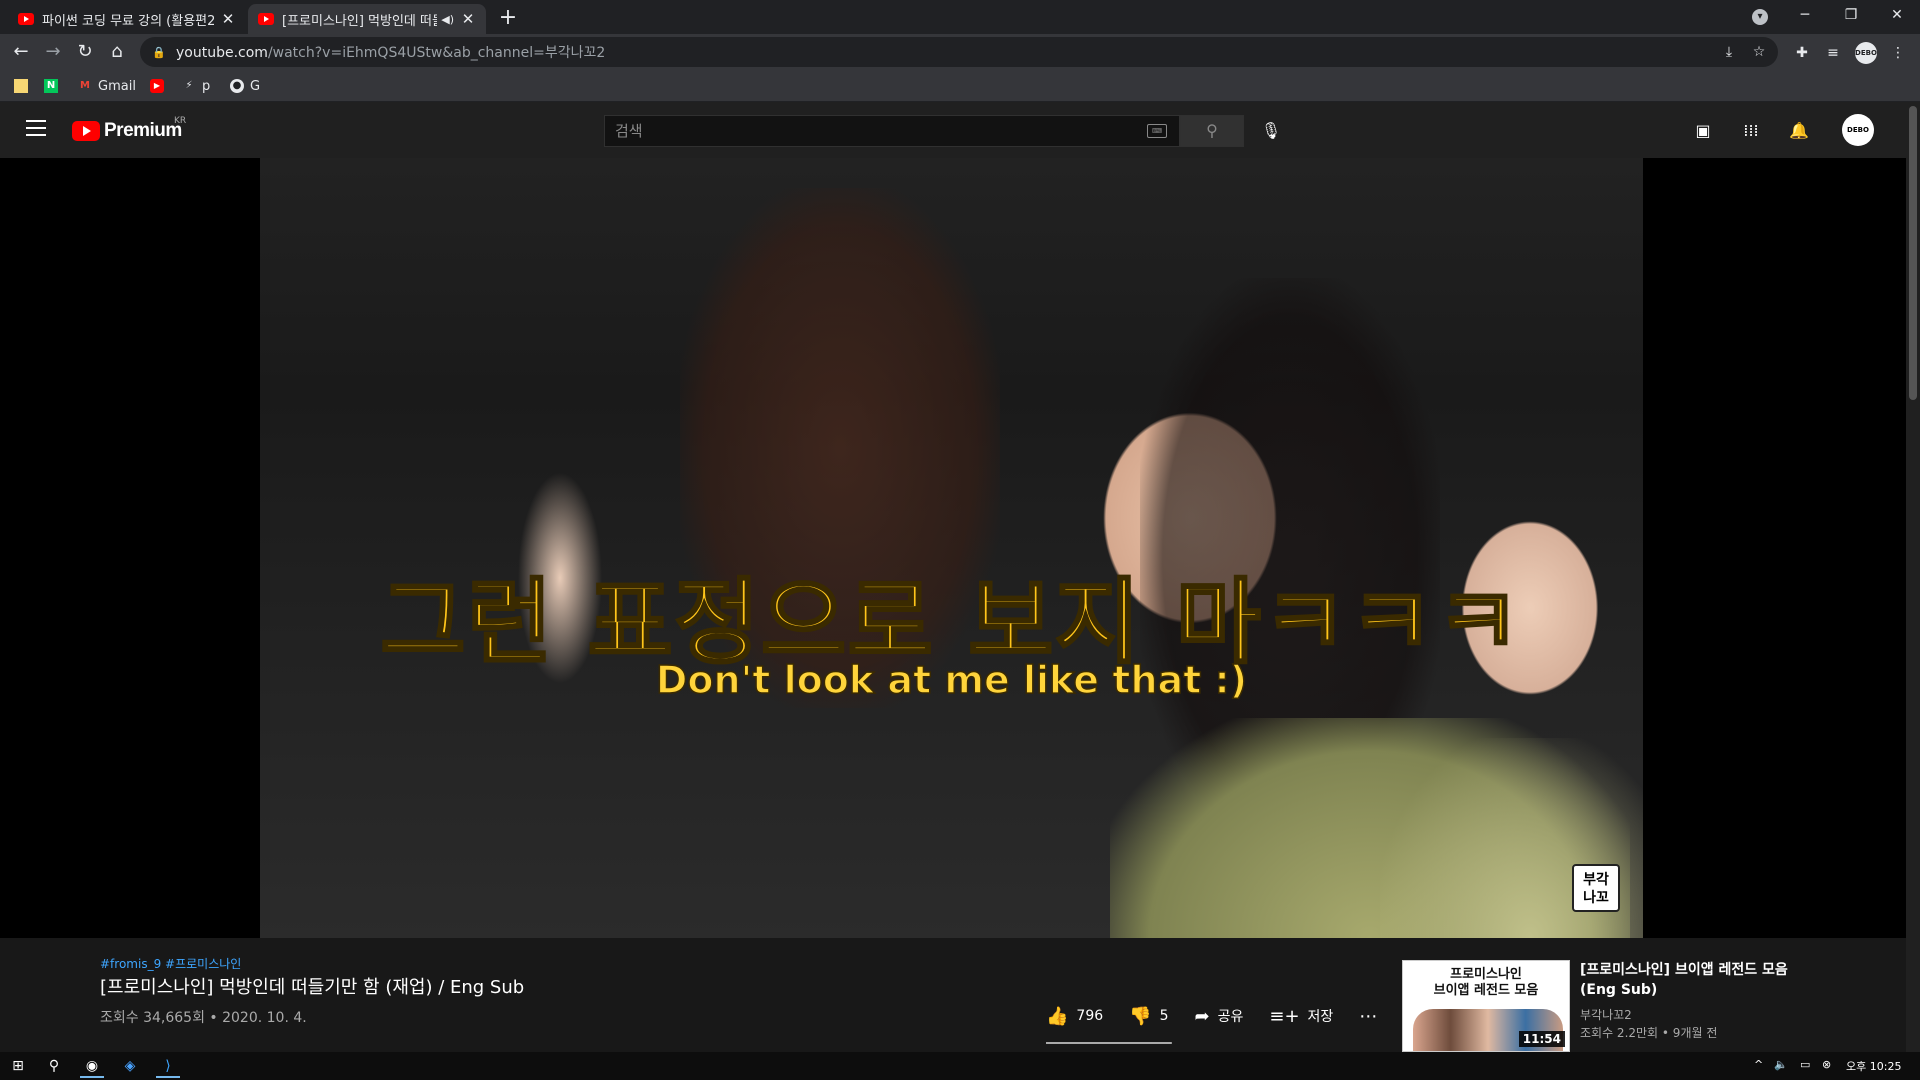  Describe the element at coordinates (1759, 52) in the screenshot. I see `bookmark-star-icon: ☆` at that location.